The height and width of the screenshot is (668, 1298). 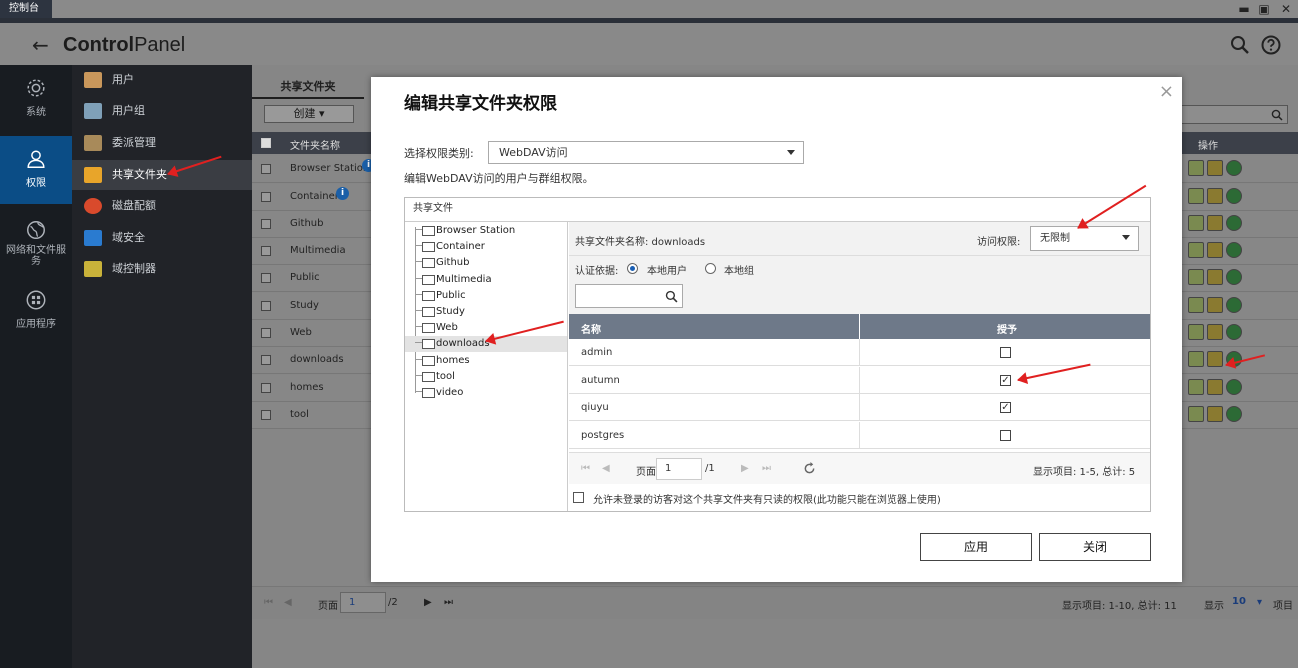 What do you see at coordinates (1244, 9) in the screenshot?
I see `minimize-button: ▬` at bounding box center [1244, 9].